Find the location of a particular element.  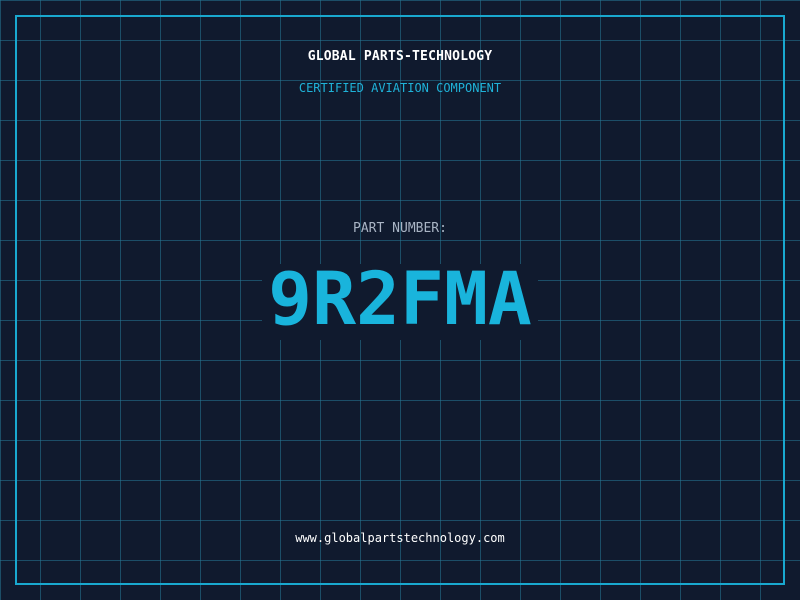

company-name: GLOBAL PARTS-TECHNOLOGY is located at coordinates (400, 56).